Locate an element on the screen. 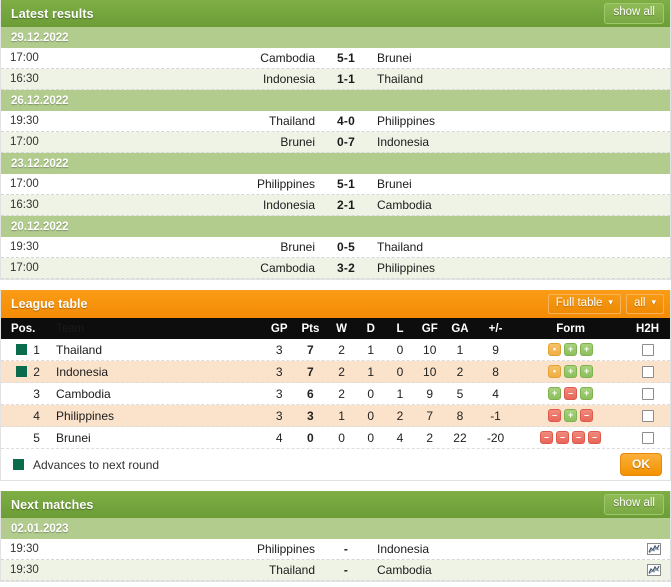 Image resolution: width=671 pixels, height=587 pixels. next-matches-show-all-button: show all is located at coordinates (634, 504).